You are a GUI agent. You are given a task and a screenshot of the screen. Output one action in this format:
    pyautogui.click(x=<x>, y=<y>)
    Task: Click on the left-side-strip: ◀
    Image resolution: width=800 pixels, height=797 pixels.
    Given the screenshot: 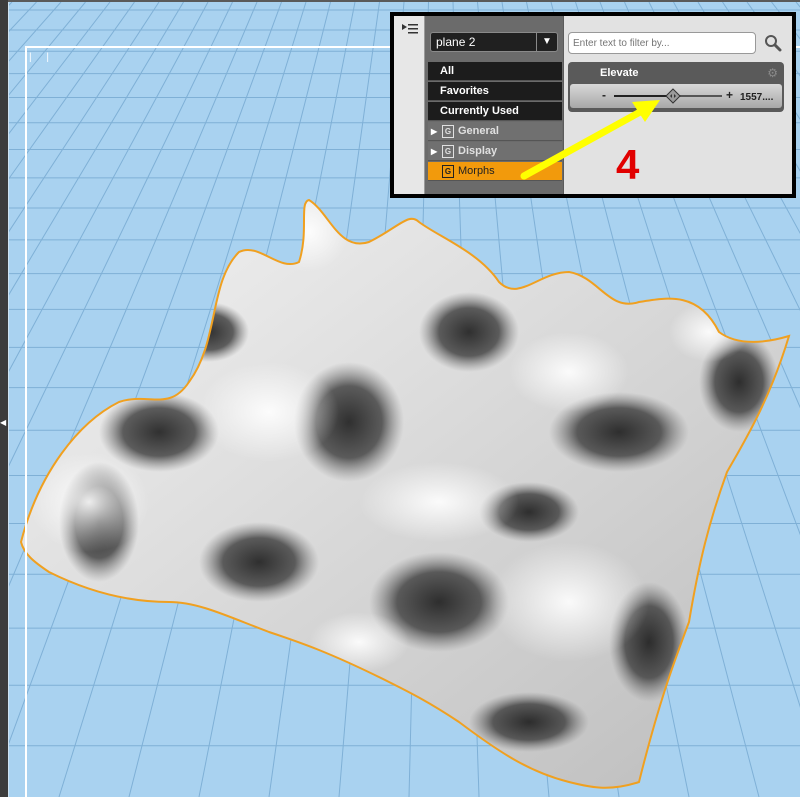 What is the action you would take?
    pyautogui.click(x=4, y=398)
    